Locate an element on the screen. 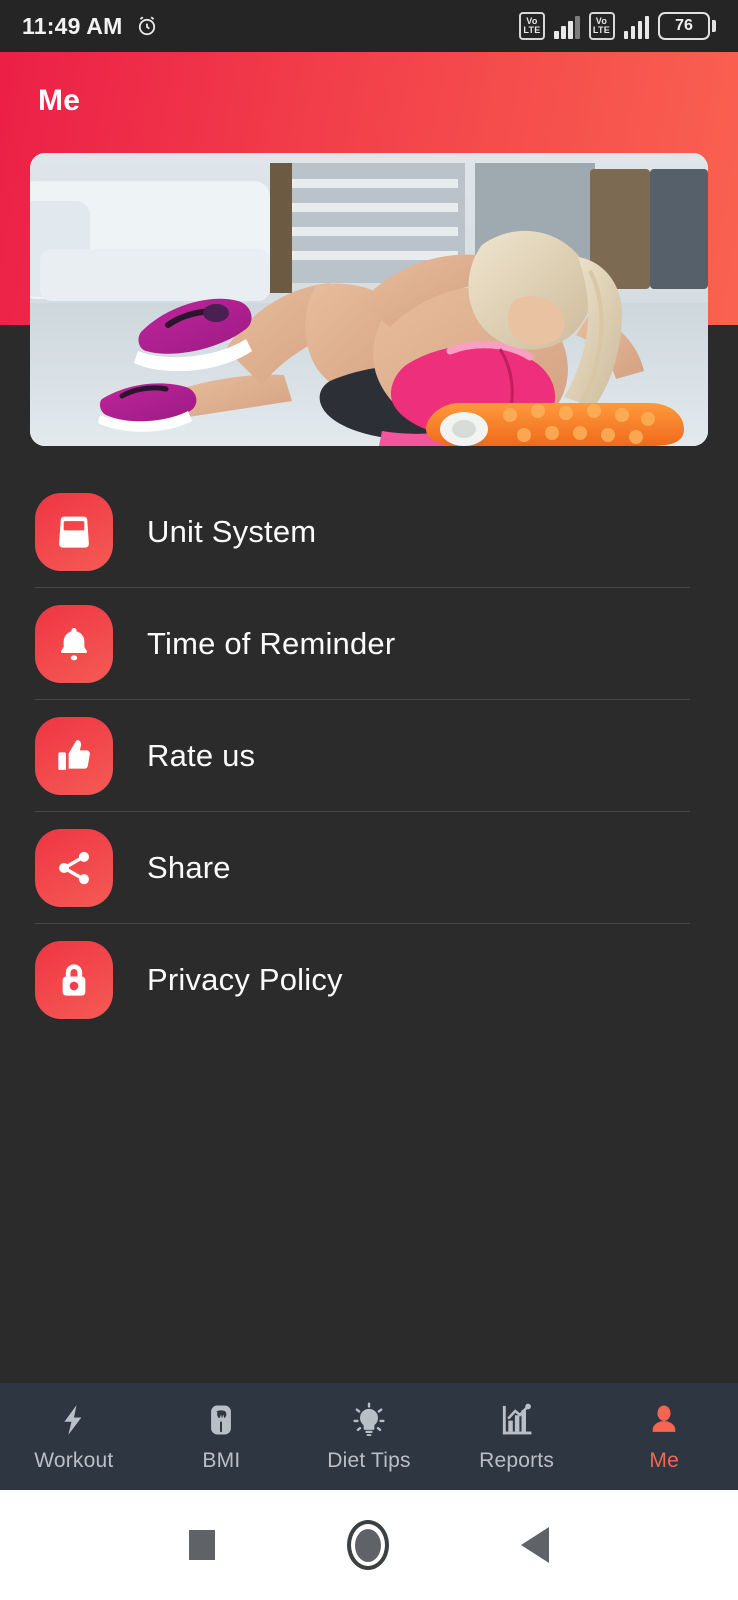 Image resolution: width=738 pixels, height=1600 pixels. body-scale-icon is located at coordinates (221, 1420).